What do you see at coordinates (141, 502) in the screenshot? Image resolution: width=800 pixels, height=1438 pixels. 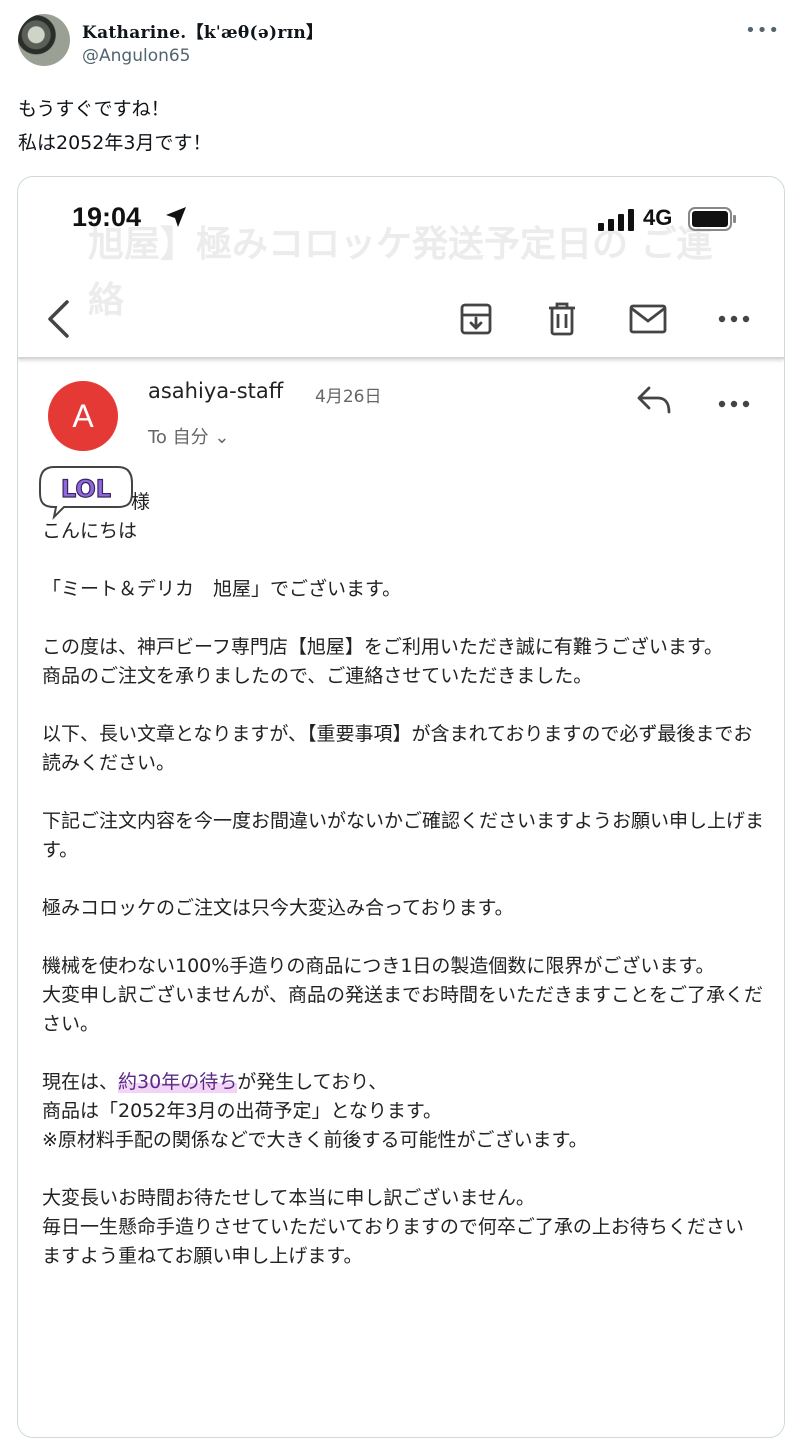 I see `salutation-suffix: 様` at bounding box center [141, 502].